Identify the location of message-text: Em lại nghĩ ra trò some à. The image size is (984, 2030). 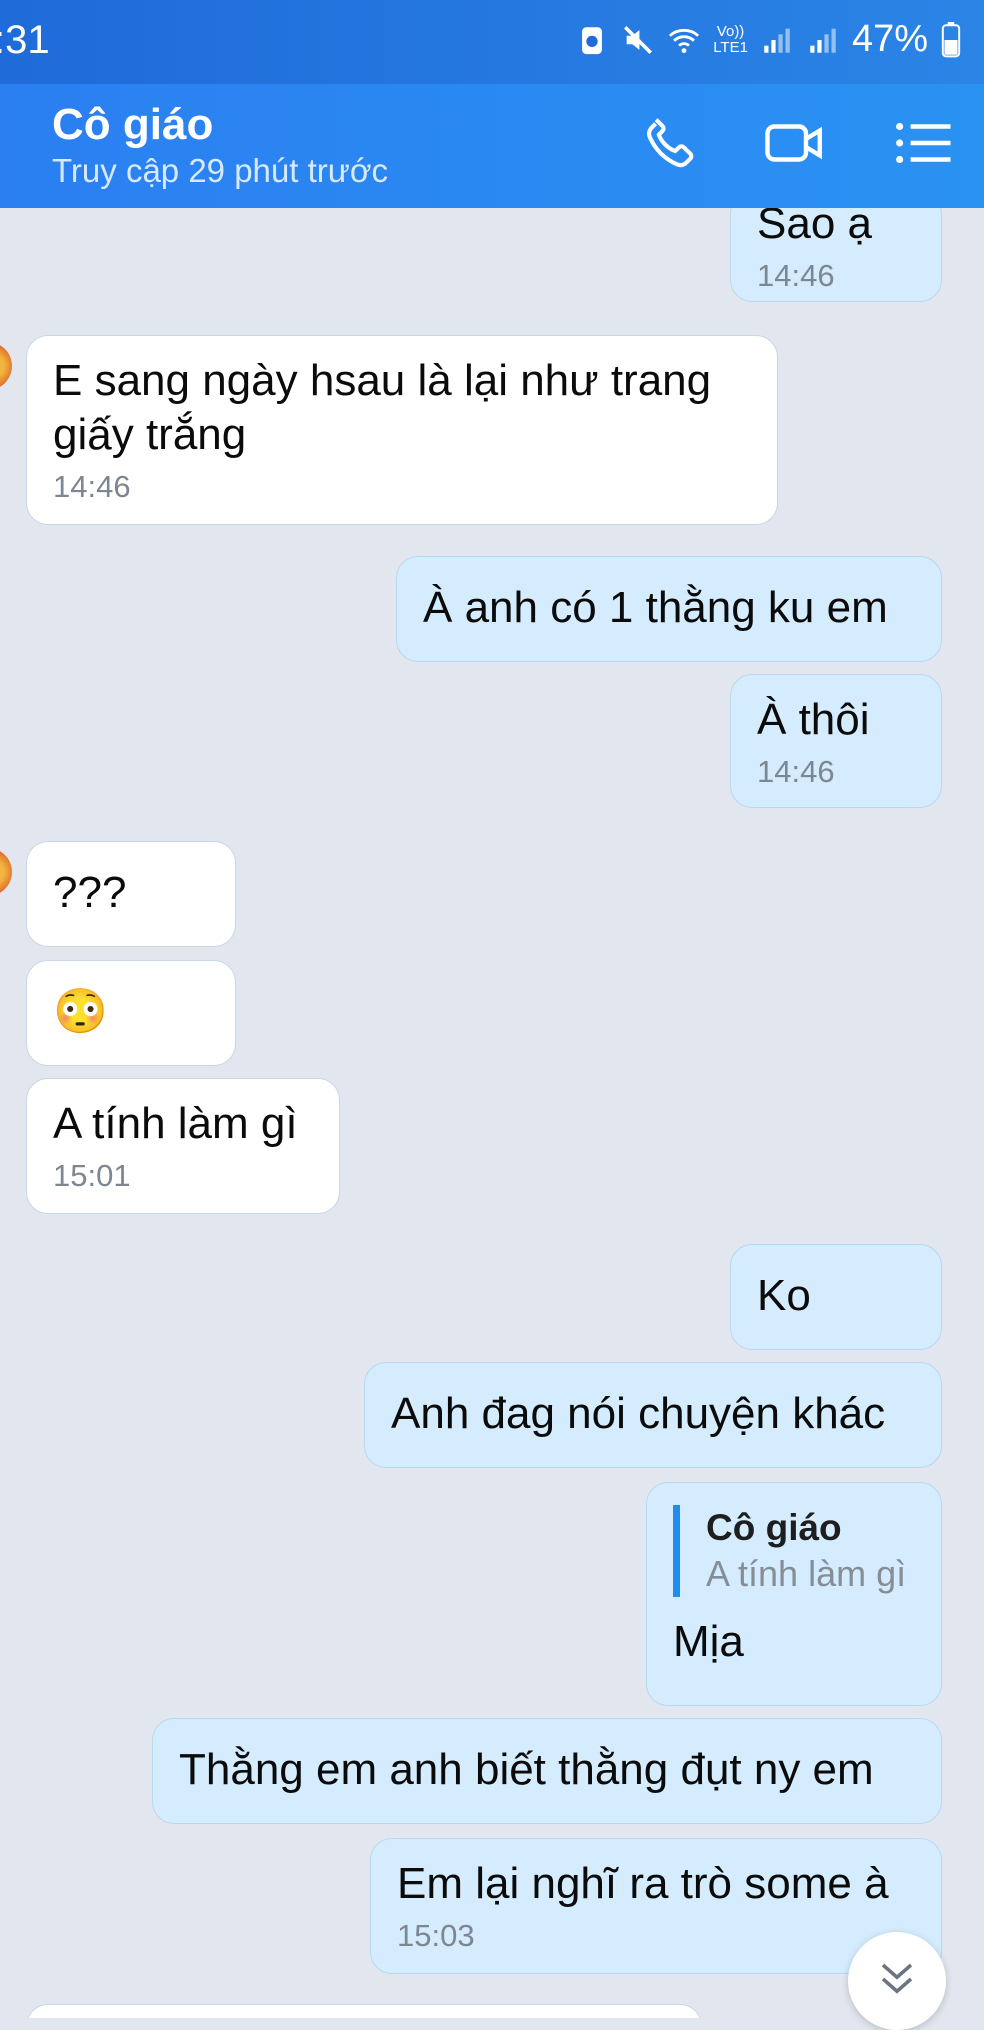
(643, 1883).